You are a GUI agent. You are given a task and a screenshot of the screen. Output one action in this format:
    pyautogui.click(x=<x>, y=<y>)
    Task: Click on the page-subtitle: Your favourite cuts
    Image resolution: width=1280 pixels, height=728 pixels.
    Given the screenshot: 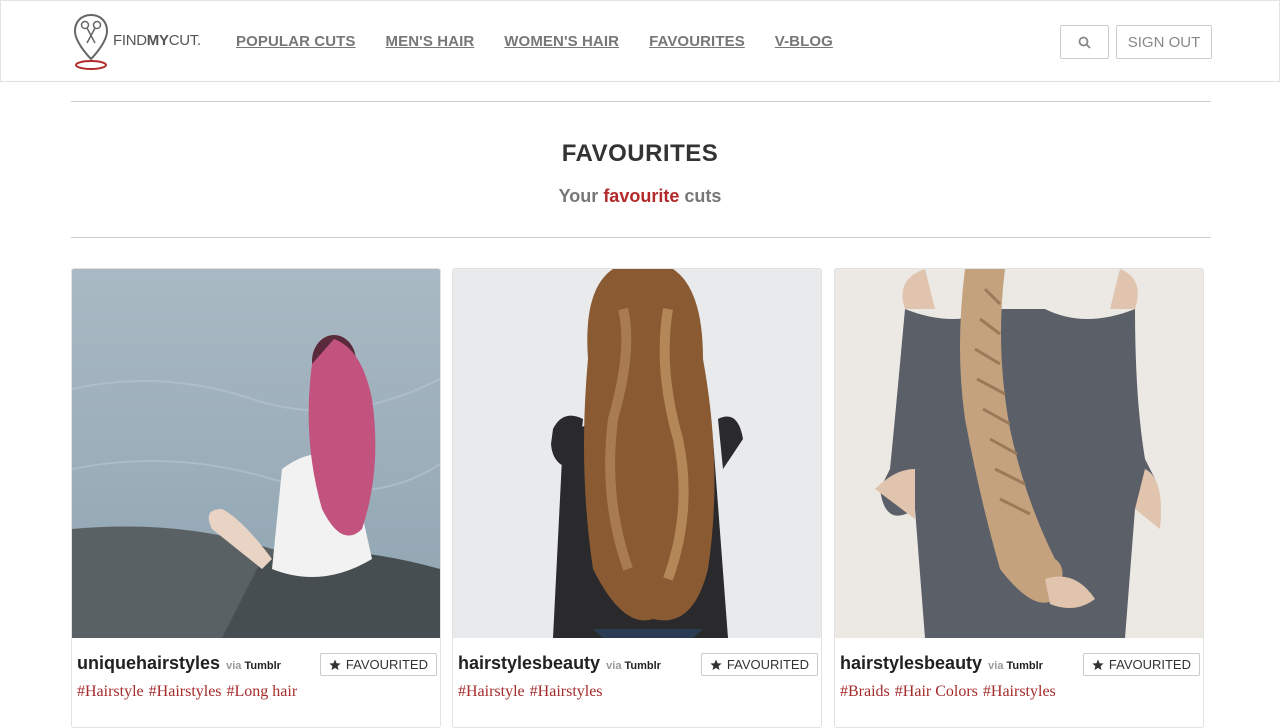 What is the action you would take?
    pyautogui.click(x=640, y=196)
    